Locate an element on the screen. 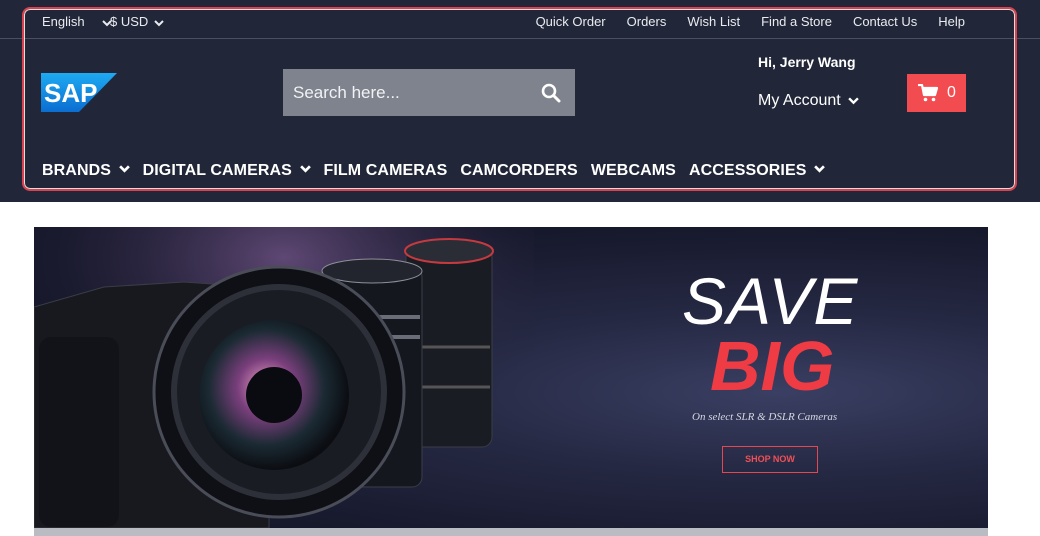  my-account-label: My Account is located at coordinates (799, 100).